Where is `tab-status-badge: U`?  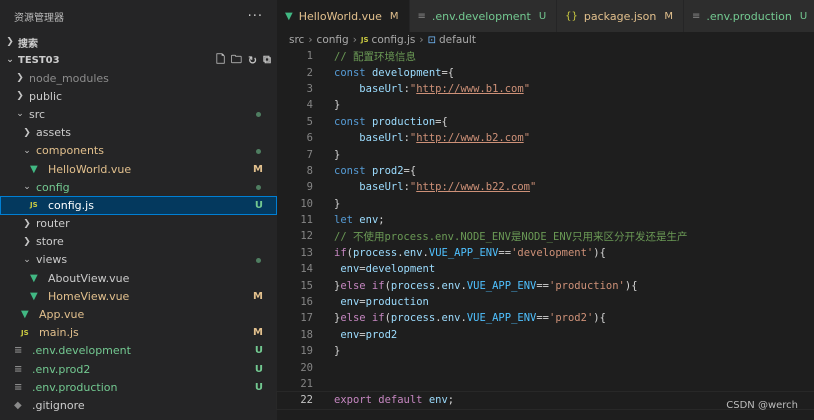
tab-status-badge: U is located at coordinates (542, 16).